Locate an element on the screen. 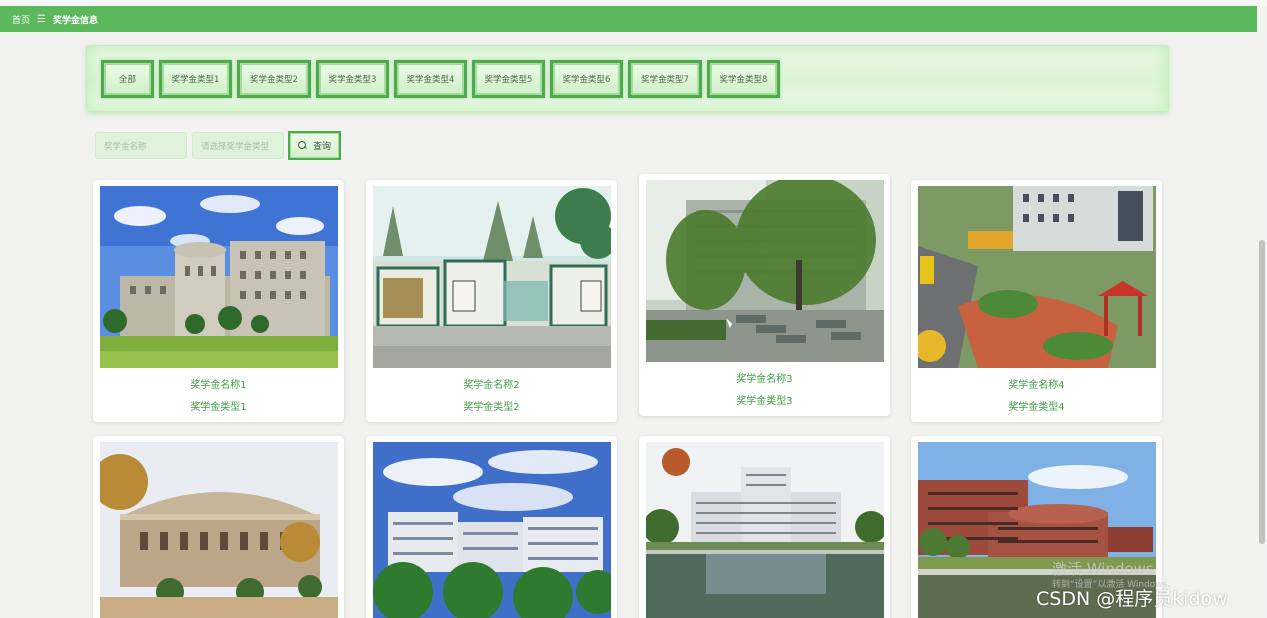 The height and width of the screenshot is (618, 1267). category-type-4-button: 奖学金类型4 is located at coordinates (430, 79).